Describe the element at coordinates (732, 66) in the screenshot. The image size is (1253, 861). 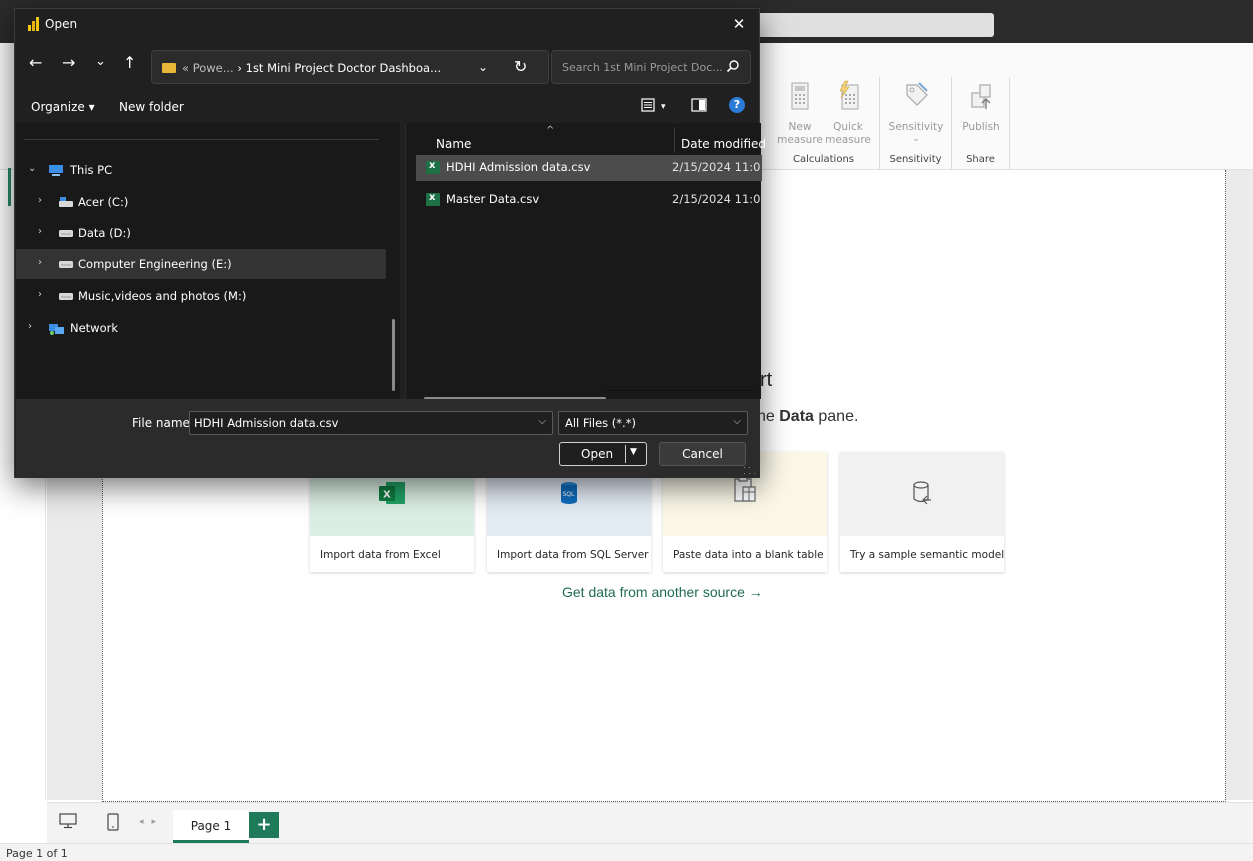
I see `search-icon` at that location.